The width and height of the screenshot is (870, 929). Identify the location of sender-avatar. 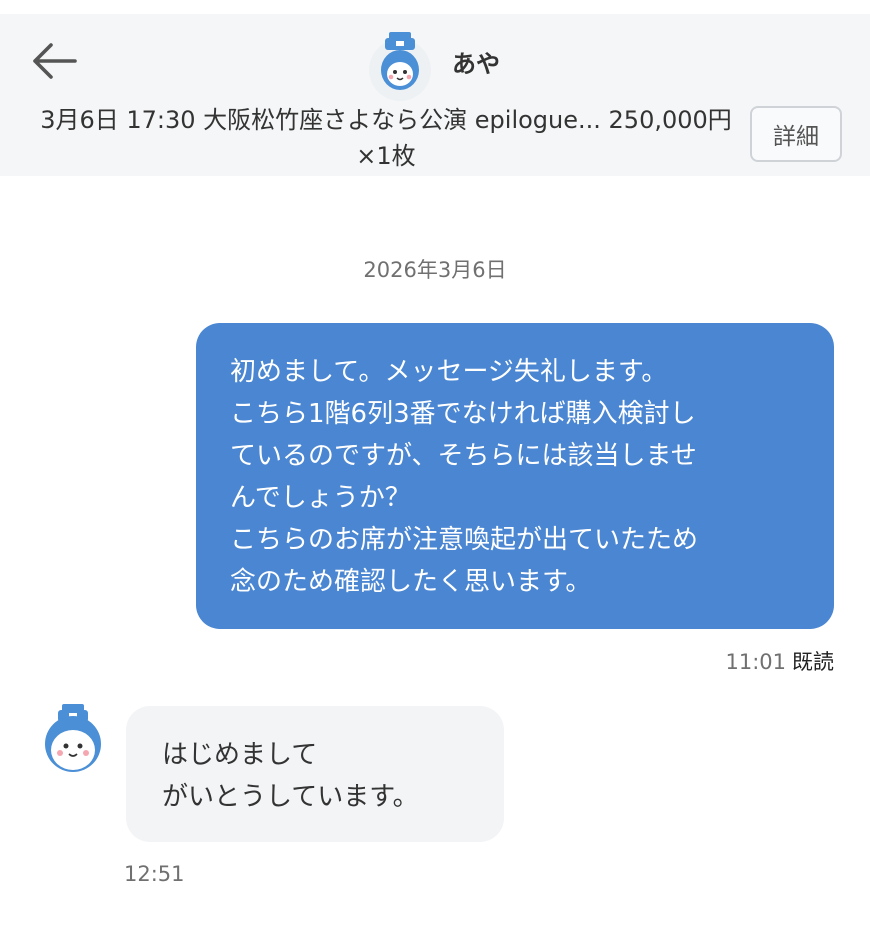
(73, 742).